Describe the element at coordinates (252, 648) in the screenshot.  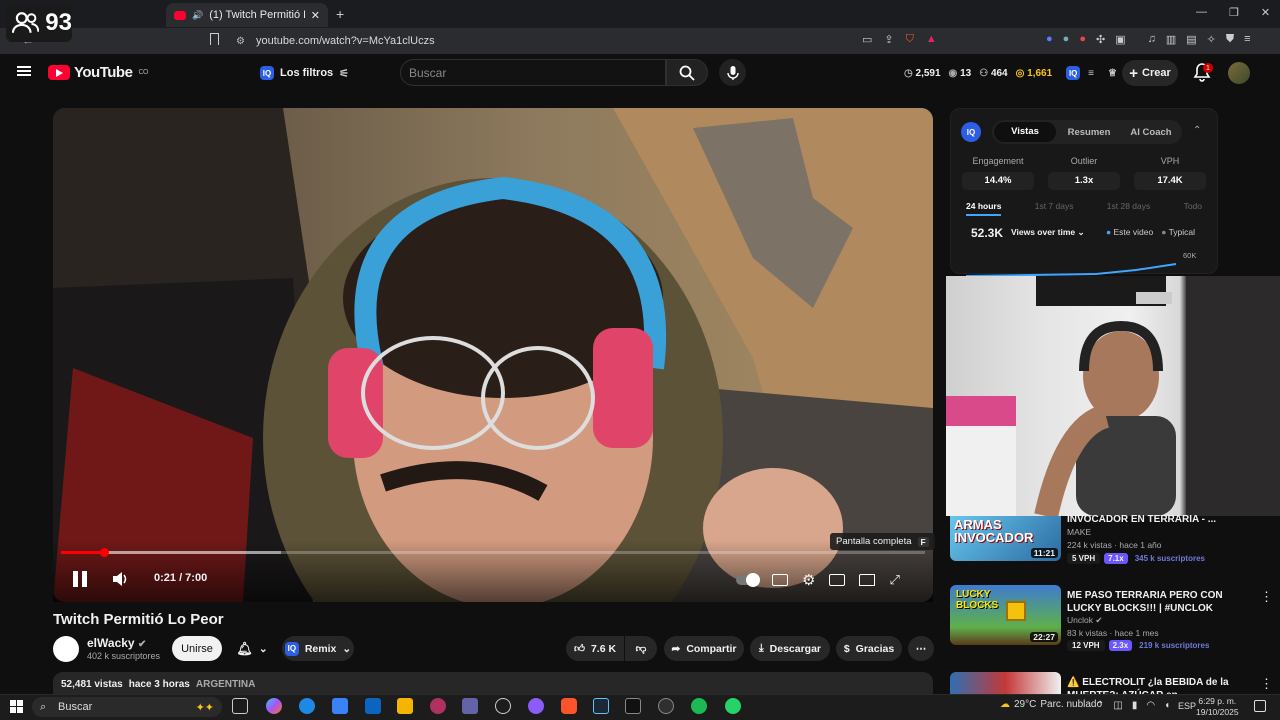
I see `notifications-dropdown: 🔔︎ ⌄` at that location.